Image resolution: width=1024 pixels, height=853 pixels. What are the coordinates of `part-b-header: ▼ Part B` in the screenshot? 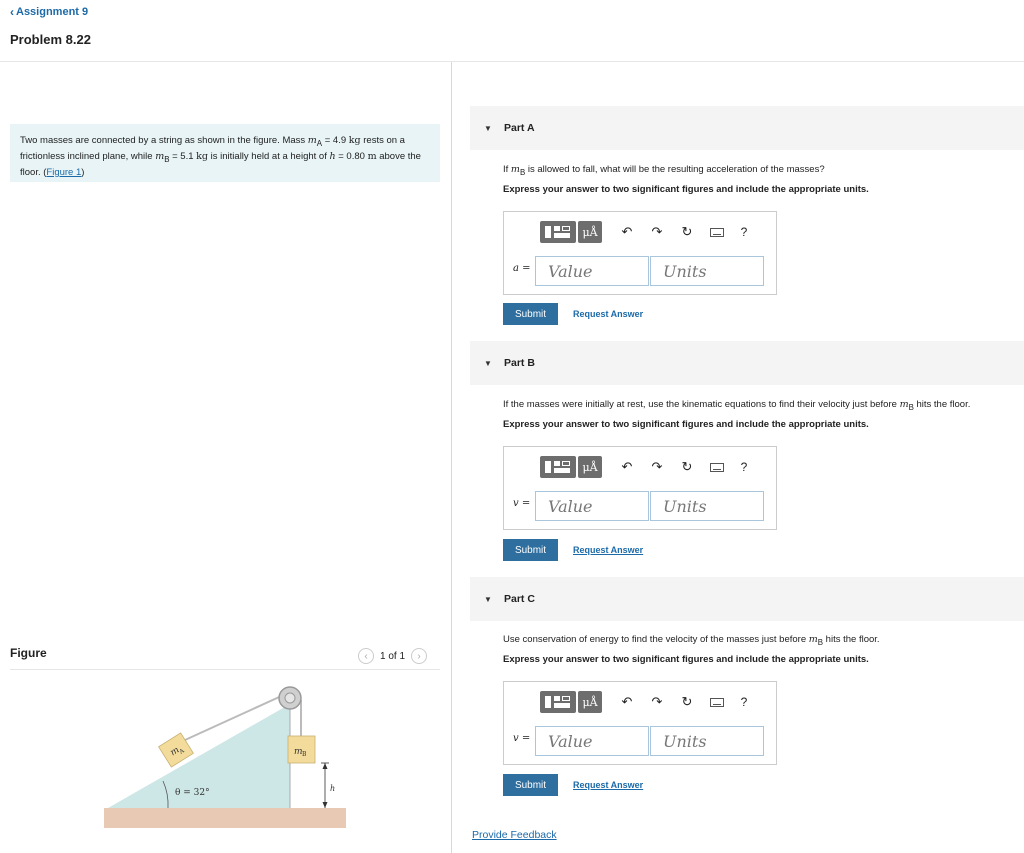 It's located at (747, 363).